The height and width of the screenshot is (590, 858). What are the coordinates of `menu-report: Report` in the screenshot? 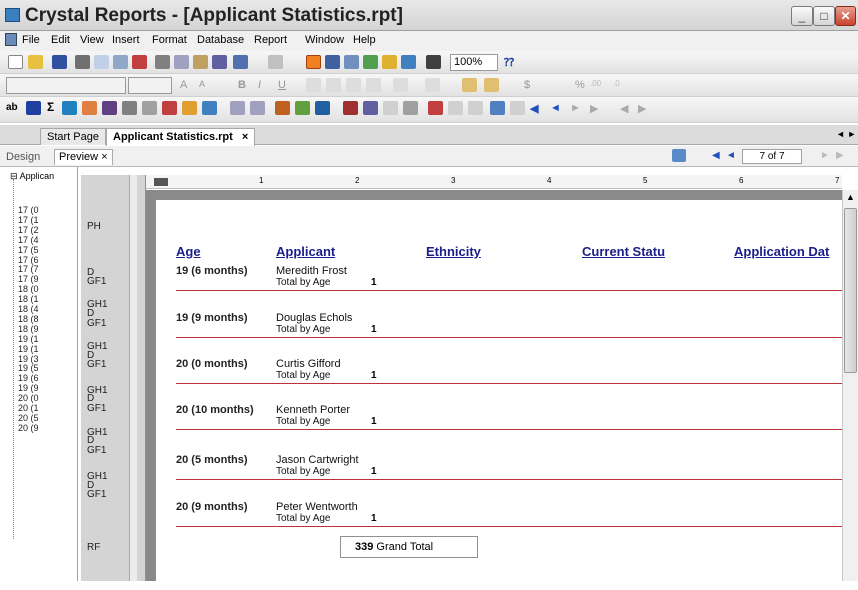 It's located at (270, 40).